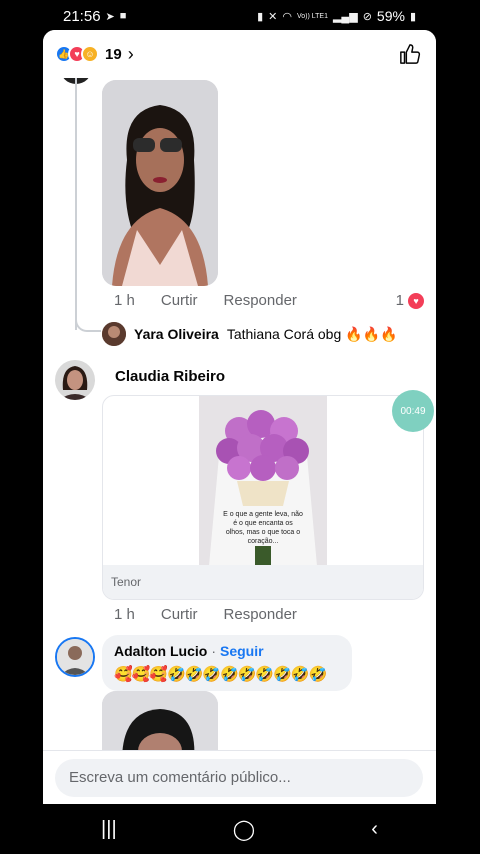 The width and height of the screenshot is (480, 854). Describe the element at coordinates (390, 16) in the screenshot. I see `battery-percent: 59%` at that location.